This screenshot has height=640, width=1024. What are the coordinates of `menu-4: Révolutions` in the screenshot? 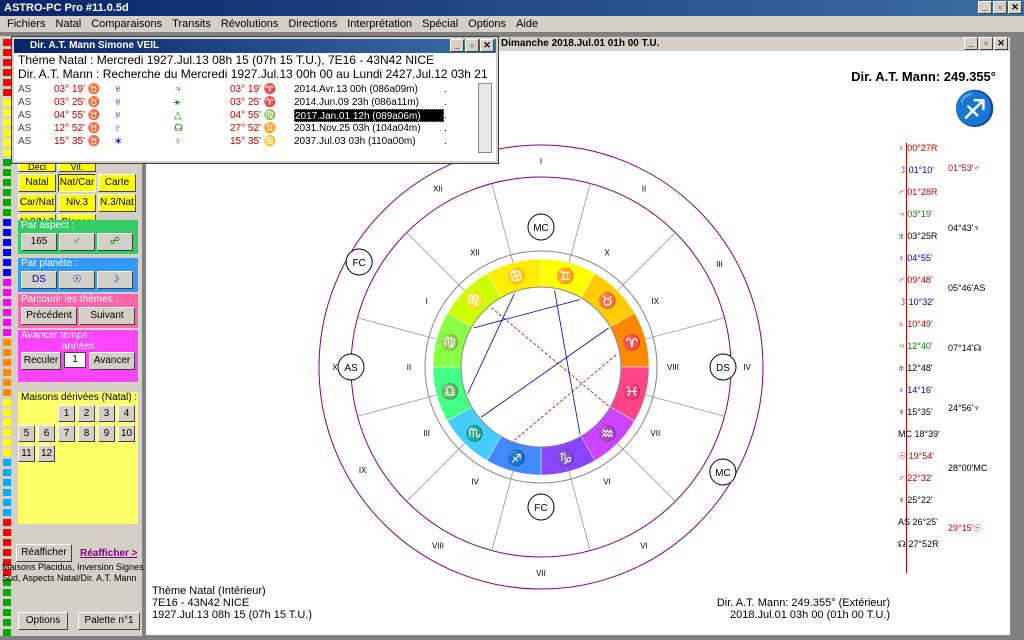 It's located at (249, 24).